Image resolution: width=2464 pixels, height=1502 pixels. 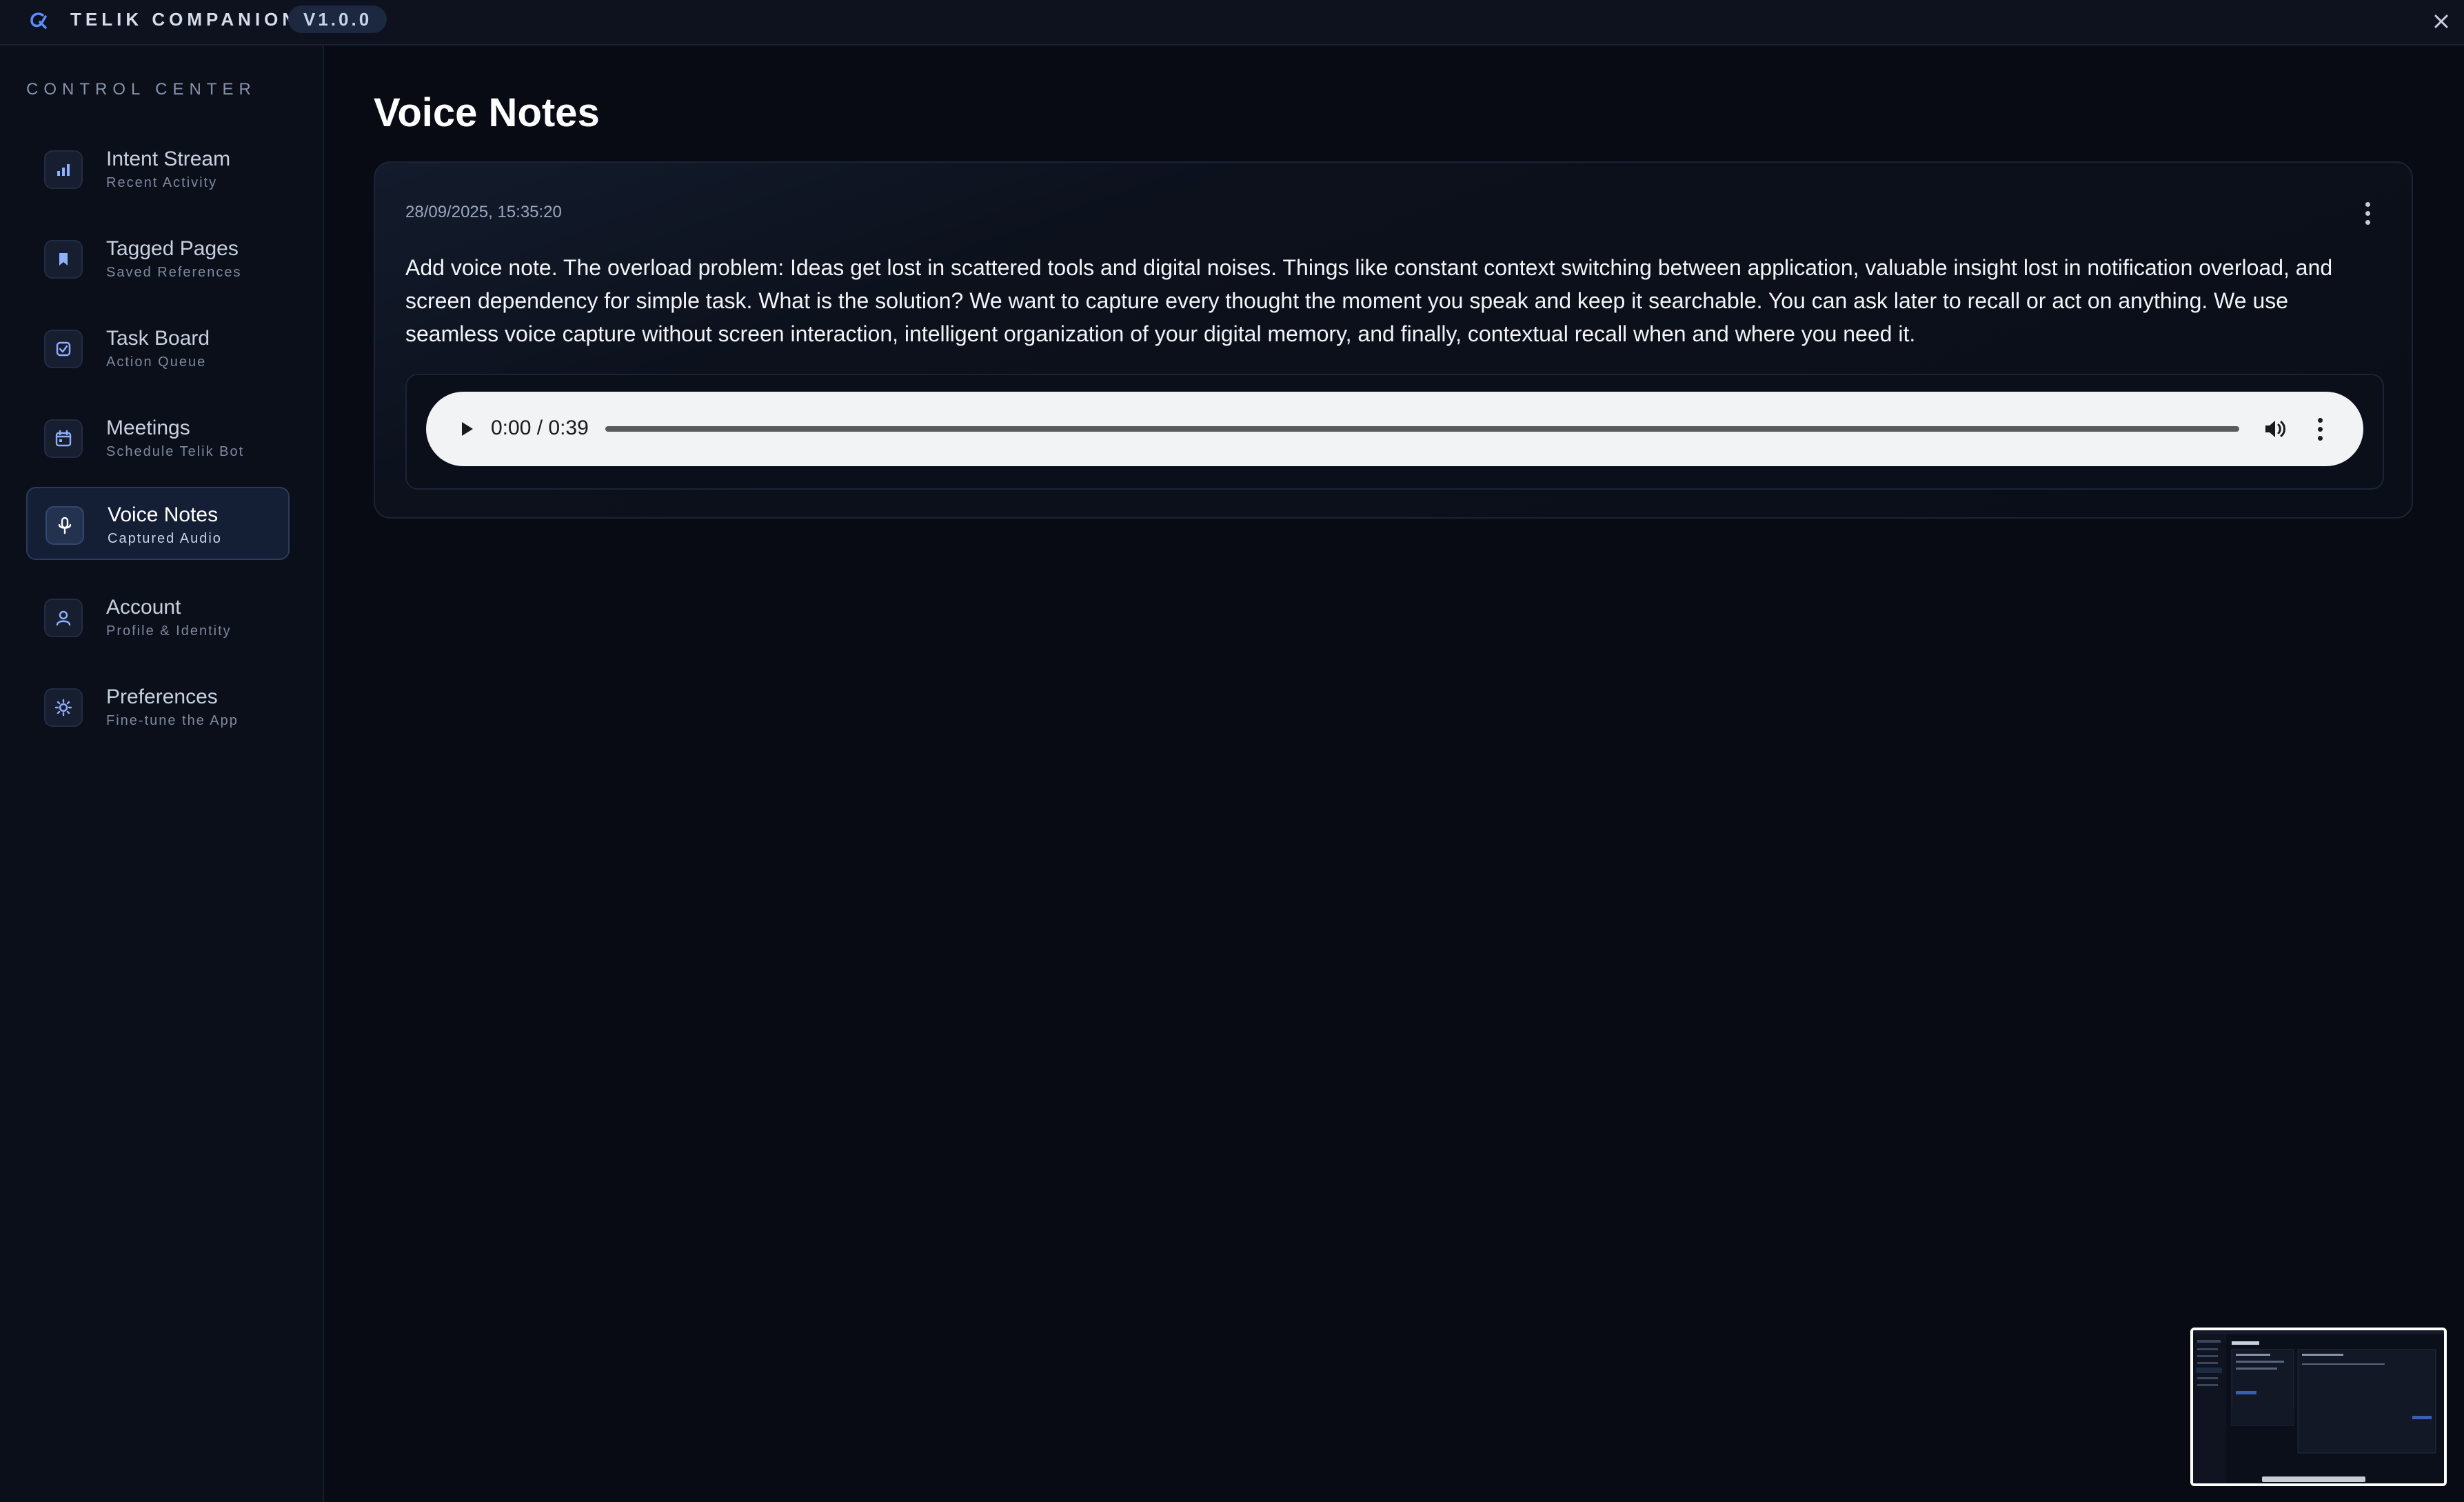 What do you see at coordinates (337, 20) in the screenshot?
I see `version-badge: V1.0.0` at bounding box center [337, 20].